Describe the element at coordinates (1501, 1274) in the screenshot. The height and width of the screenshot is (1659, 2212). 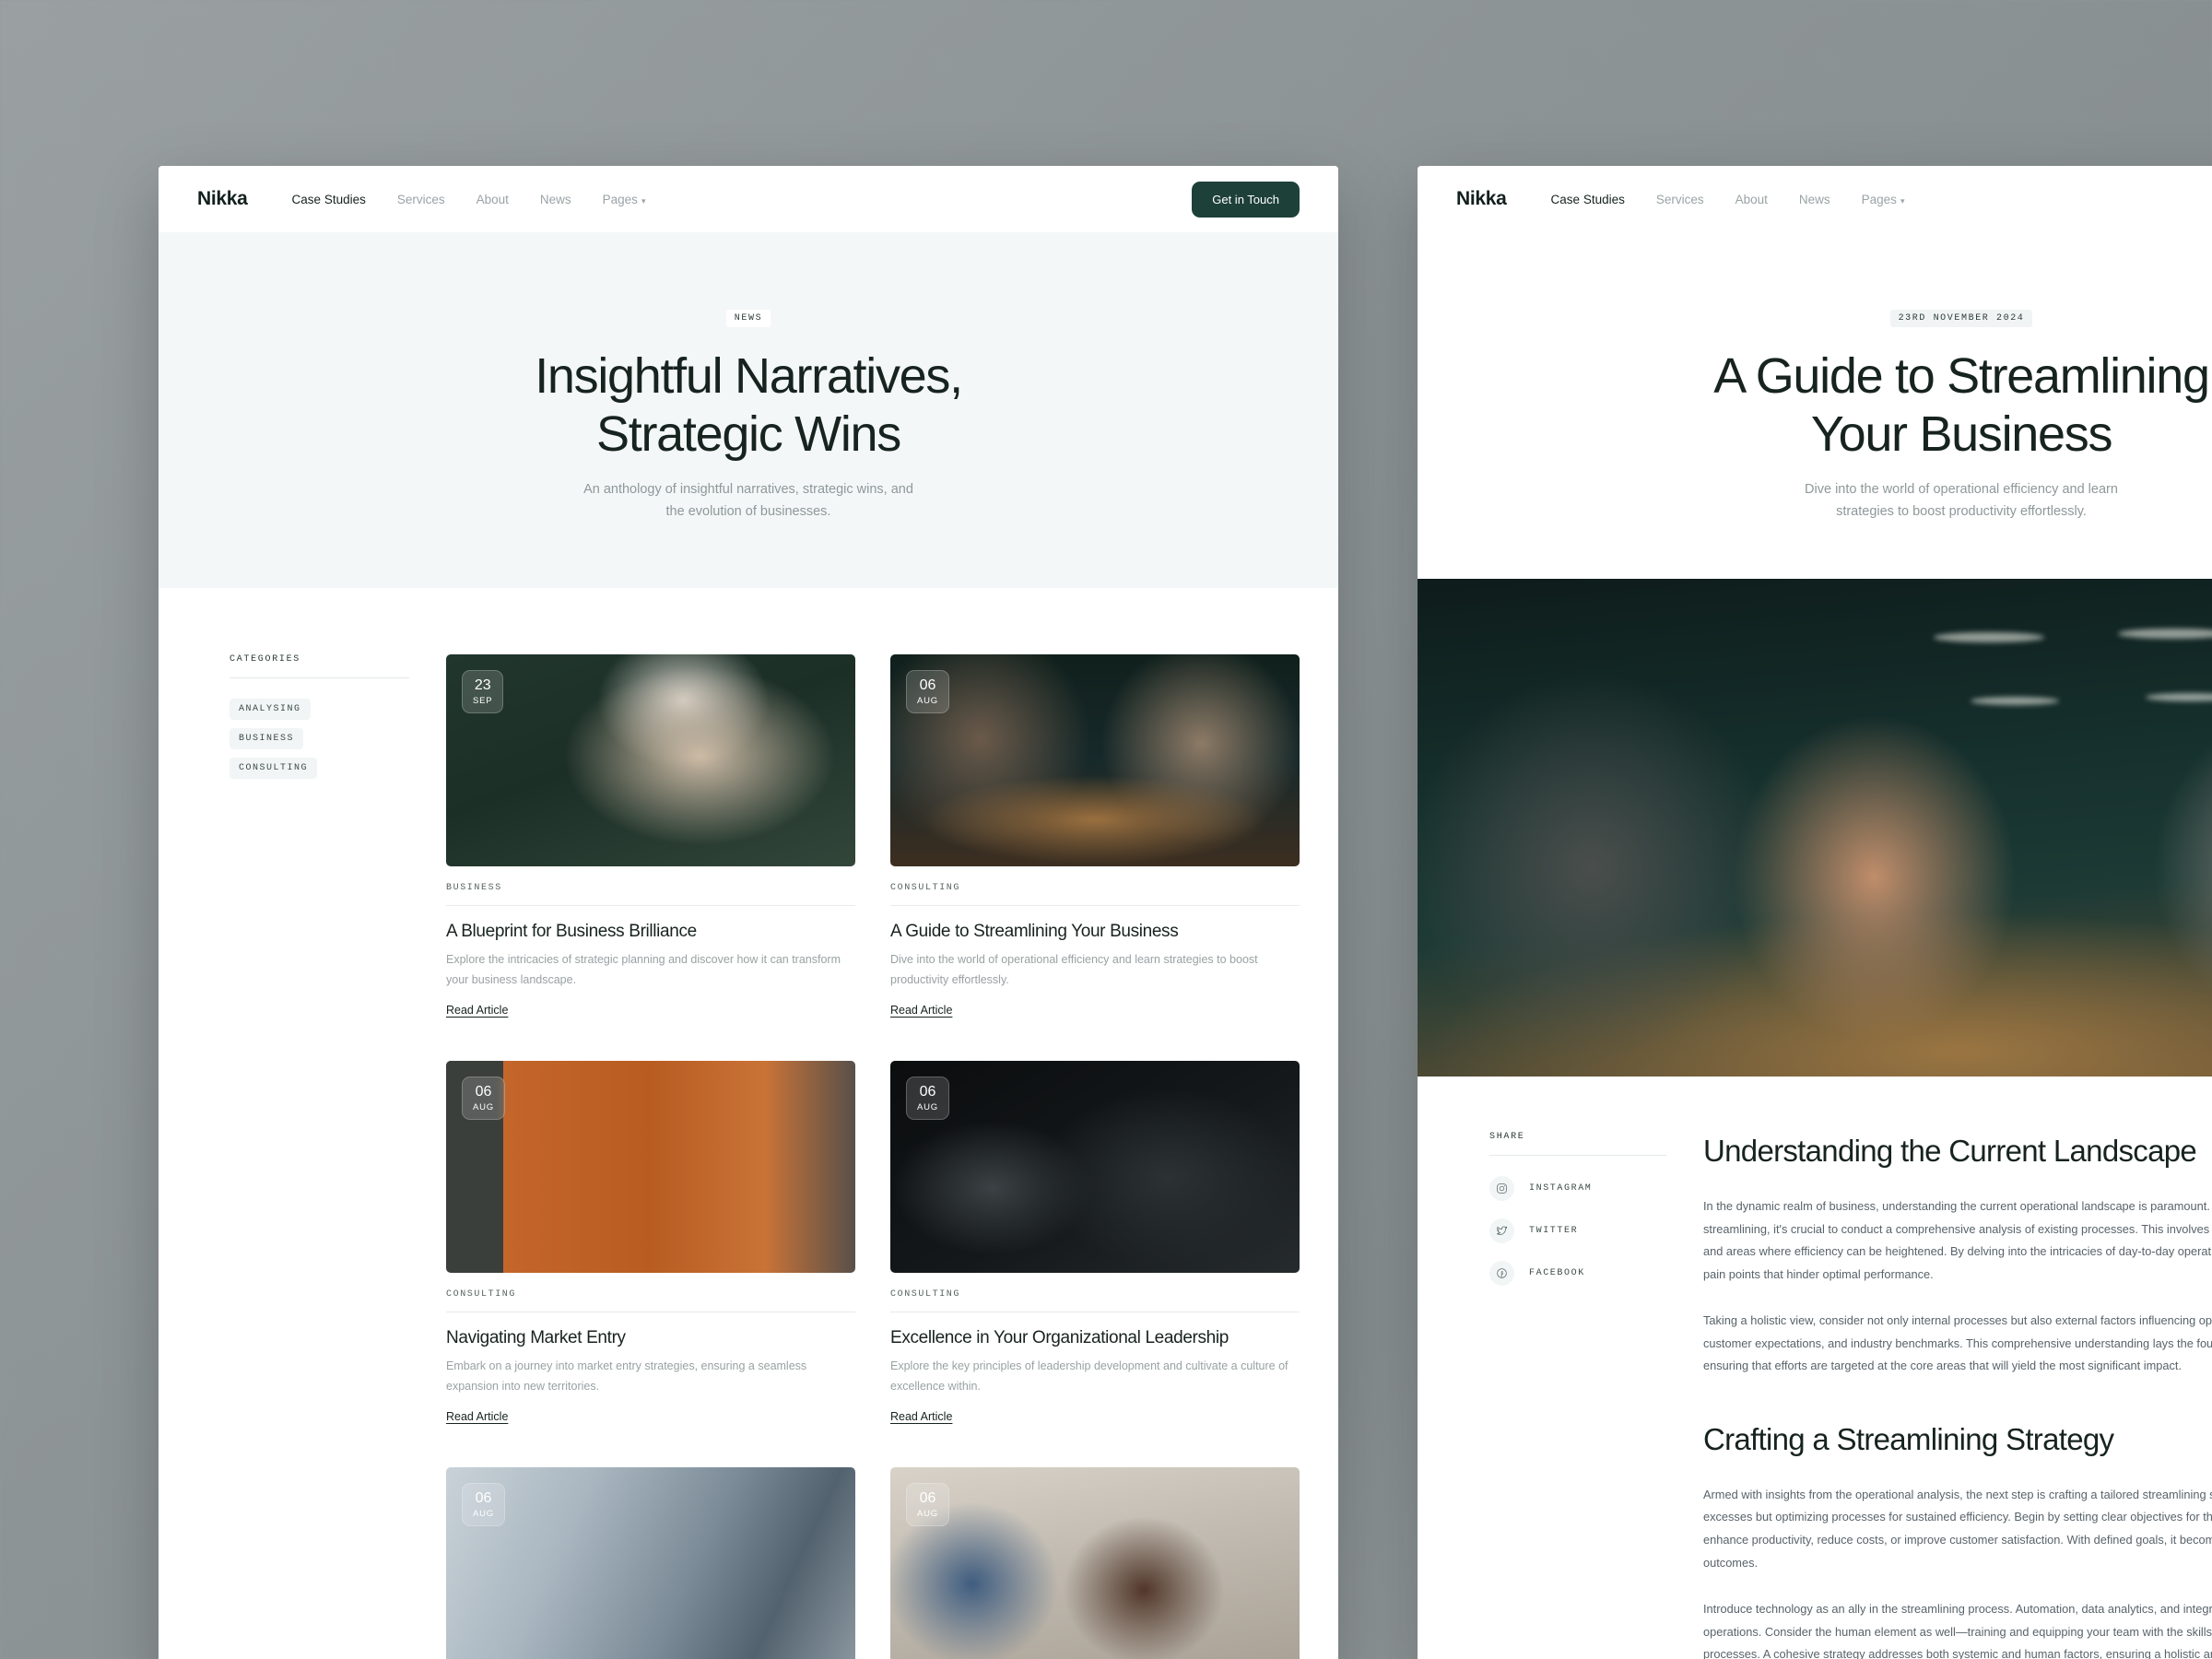
I see `facebook-icon` at that location.